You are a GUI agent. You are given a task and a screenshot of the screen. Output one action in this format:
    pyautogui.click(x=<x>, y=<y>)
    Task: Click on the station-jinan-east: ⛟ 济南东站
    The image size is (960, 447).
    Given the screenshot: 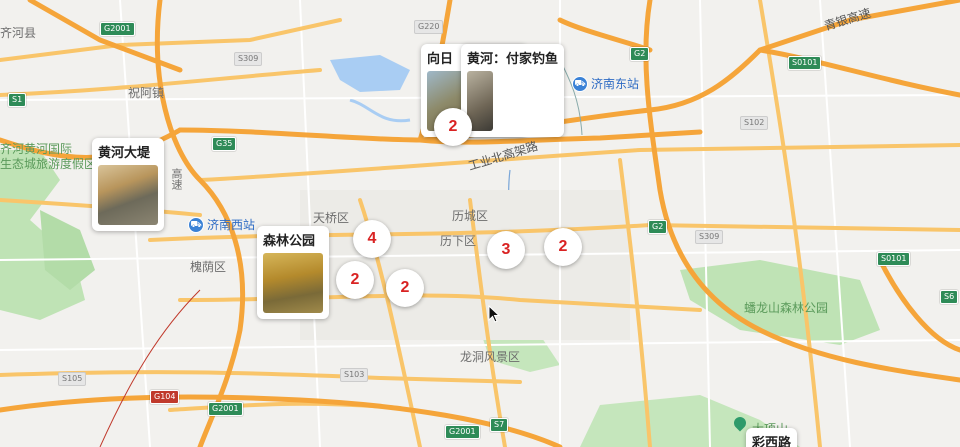 What is the action you would take?
    pyautogui.click(x=605, y=83)
    